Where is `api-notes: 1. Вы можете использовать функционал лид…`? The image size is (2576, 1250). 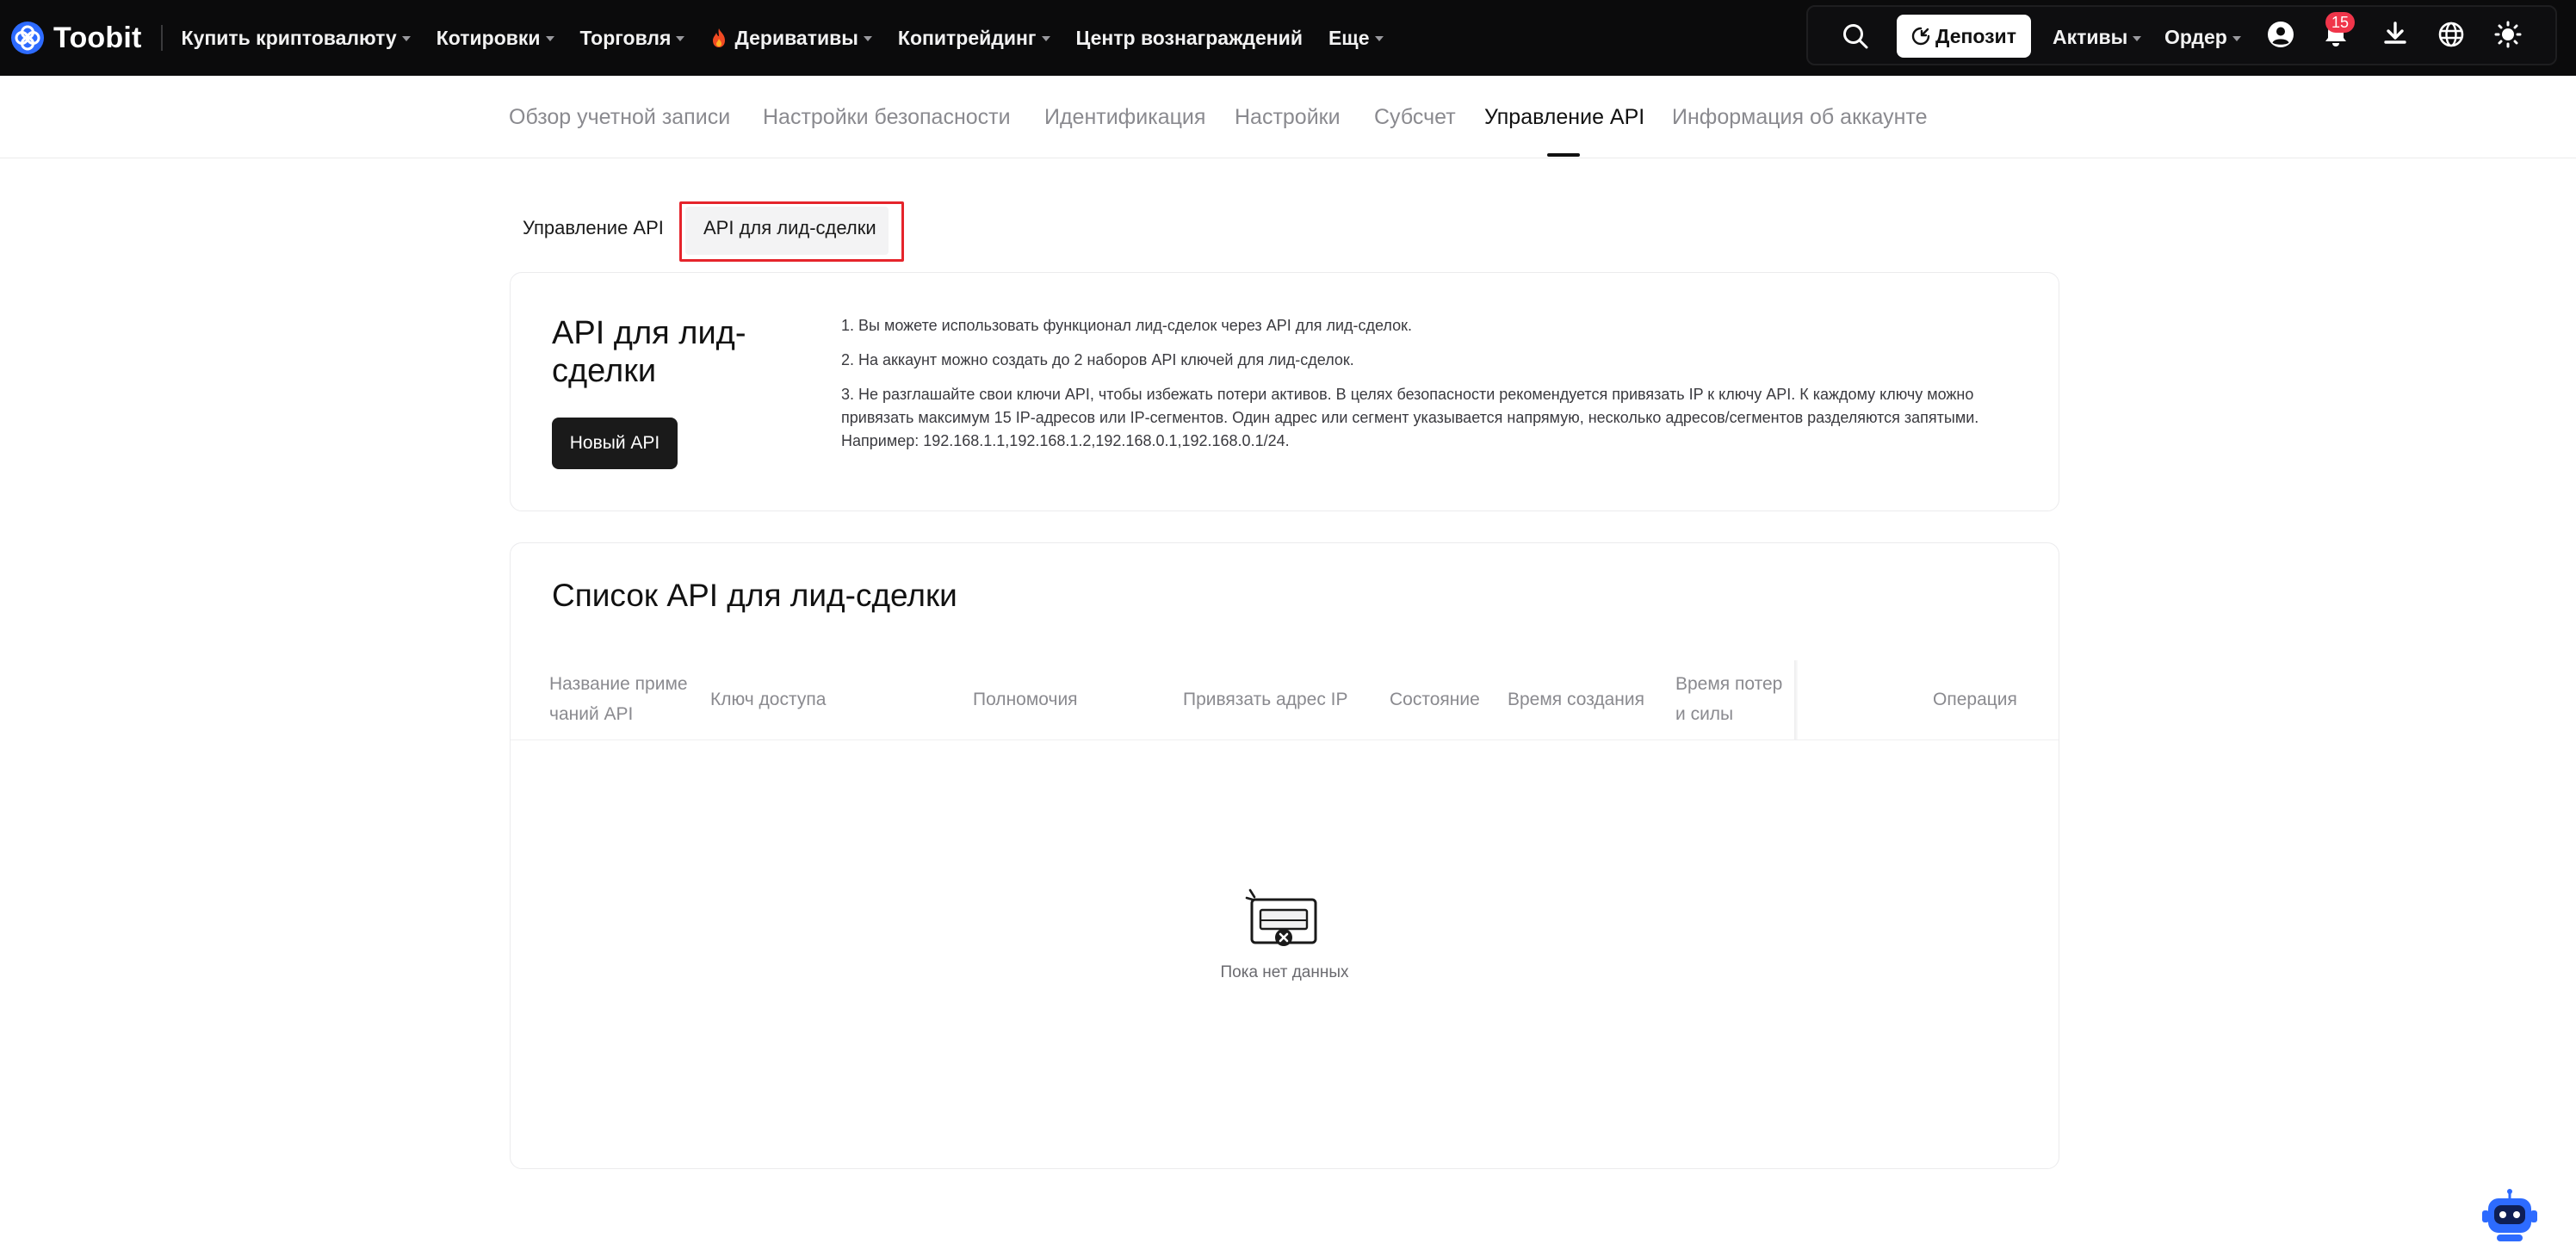
api-notes: 1. Вы можете использовать функционал лид… is located at coordinates (1426, 389).